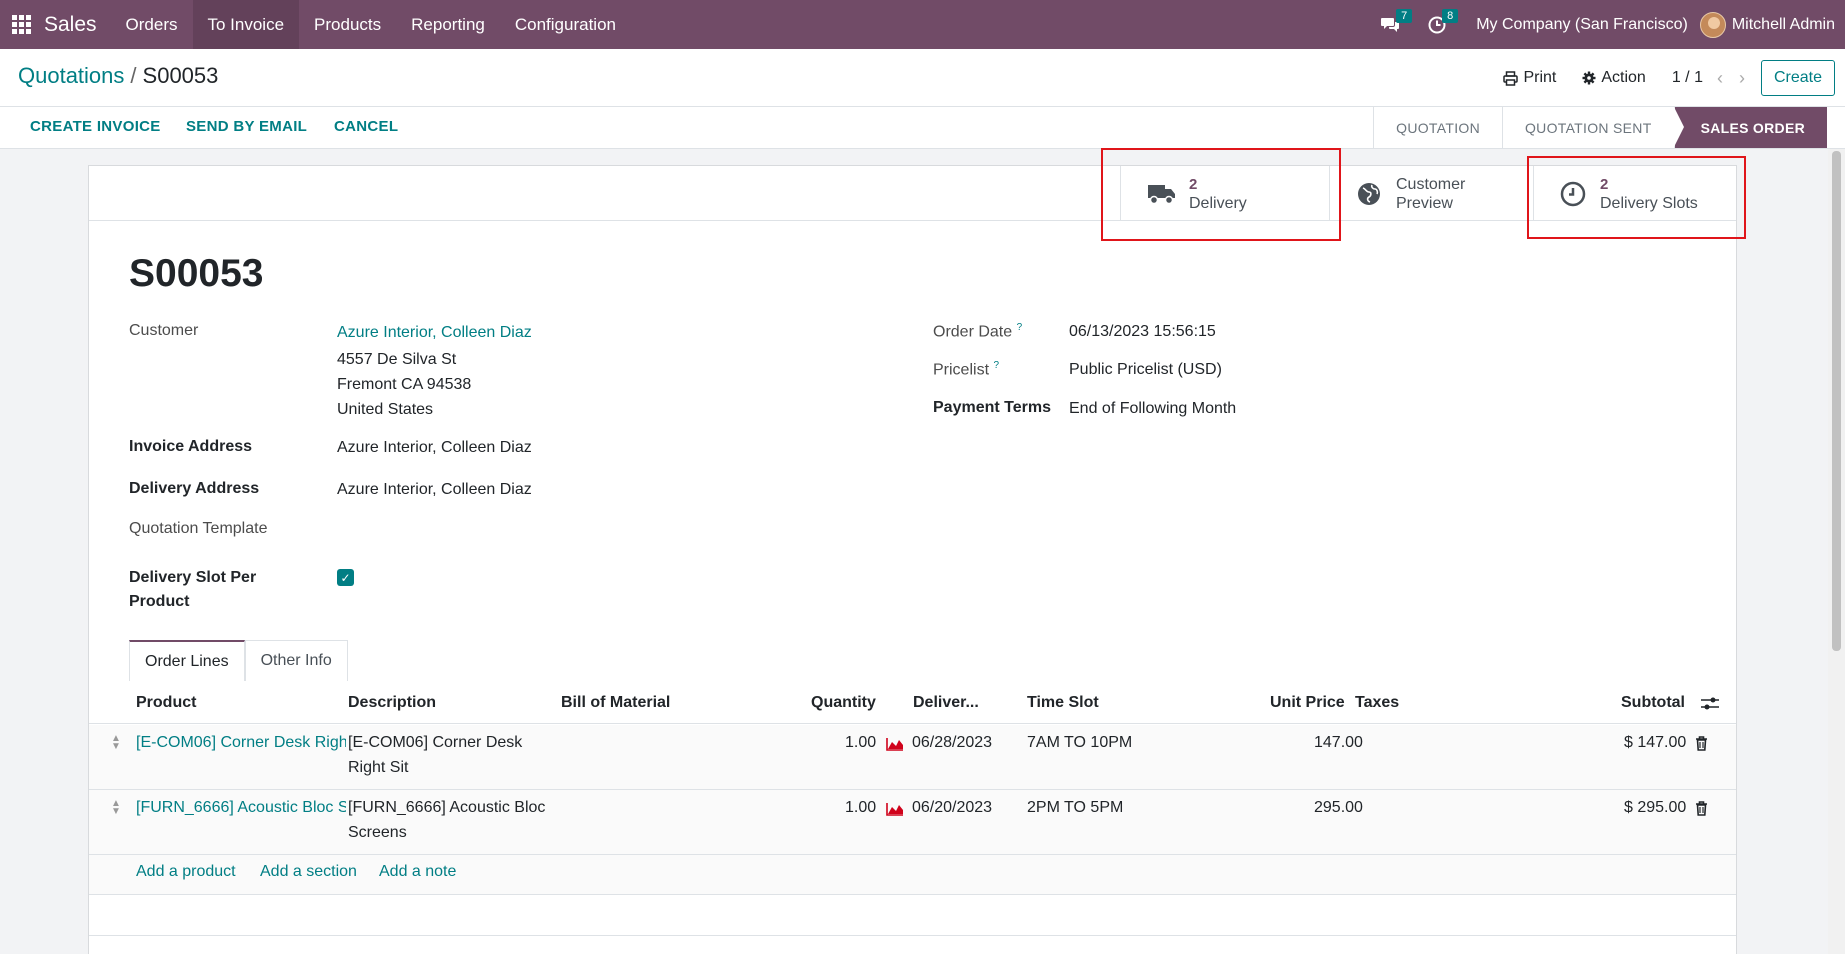 The height and width of the screenshot is (954, 1845). What do you see at coordinates (1540, 77) in the screenshot?
I see `print-label: Print` at bounding box center [1540, 77].